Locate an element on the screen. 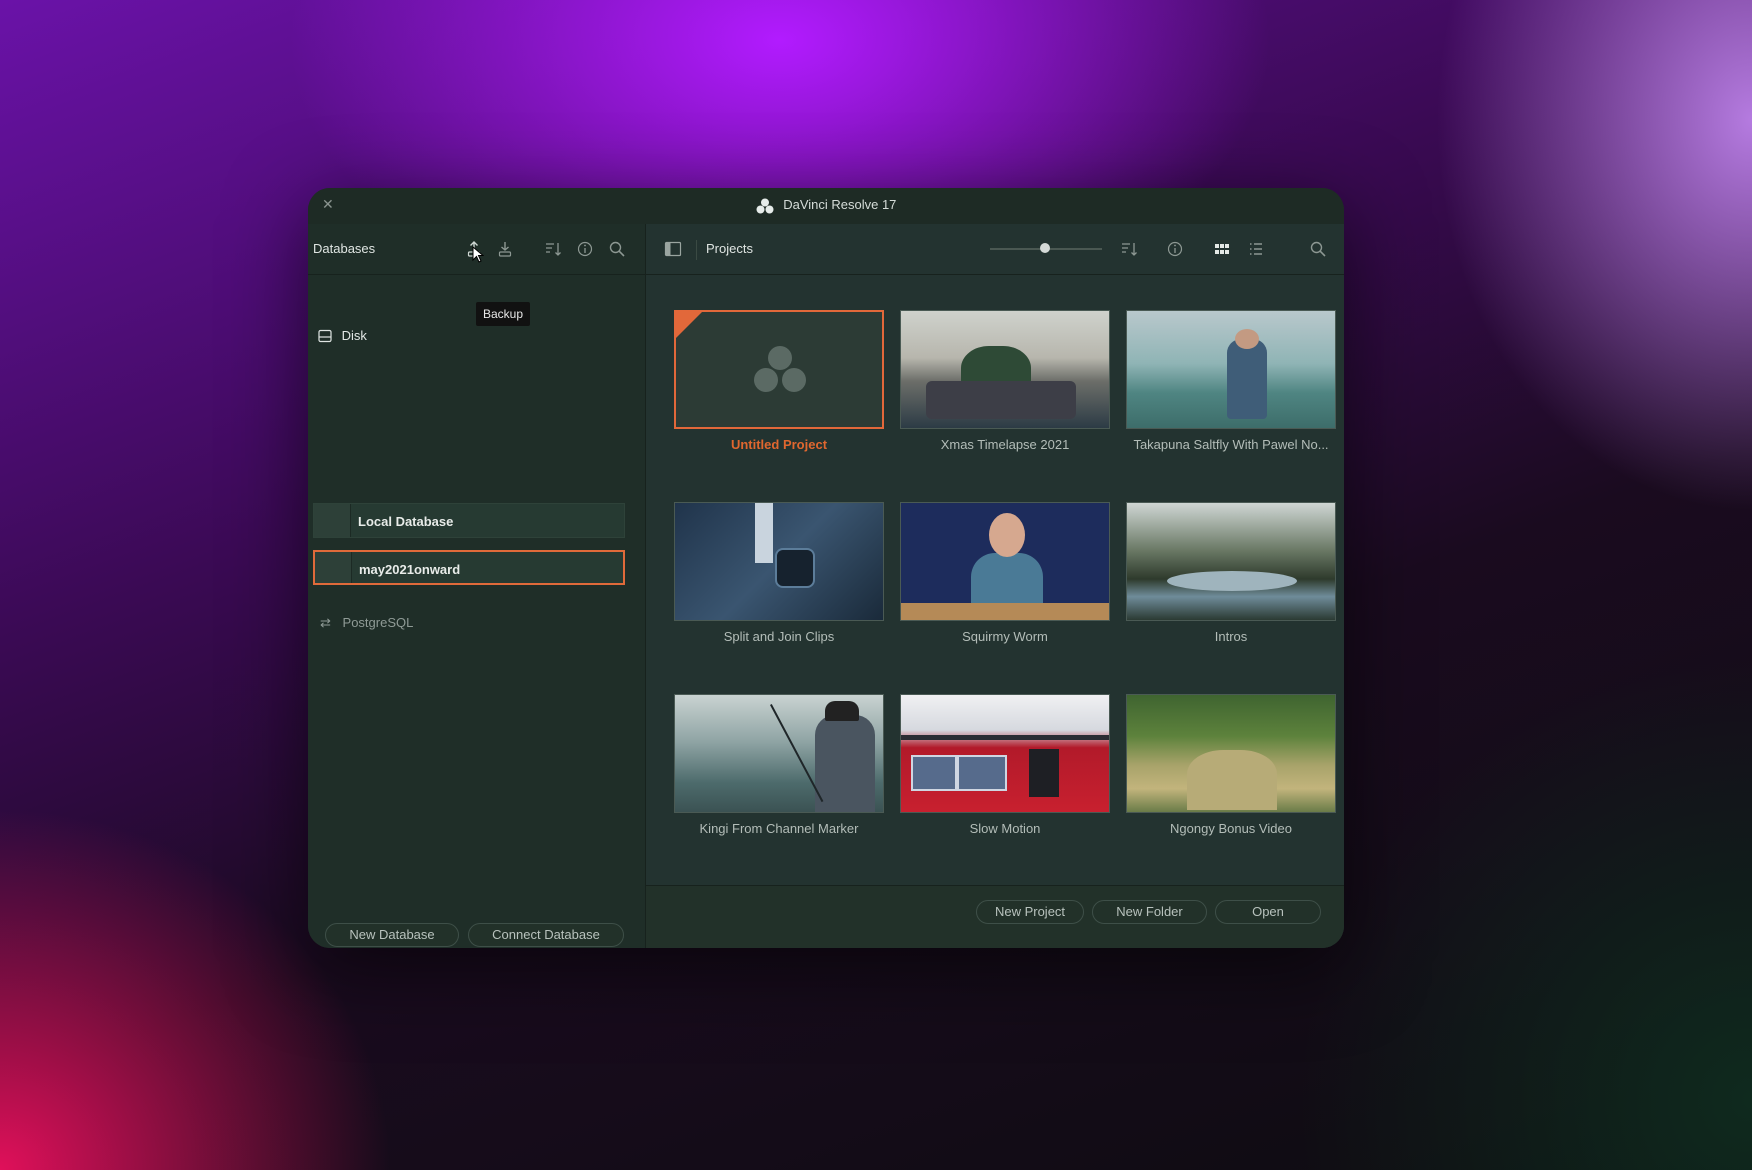 This screenshot has width=1752, height=1170. connect-arrows-icon: ⇄ is located at coordinates (325, 622).